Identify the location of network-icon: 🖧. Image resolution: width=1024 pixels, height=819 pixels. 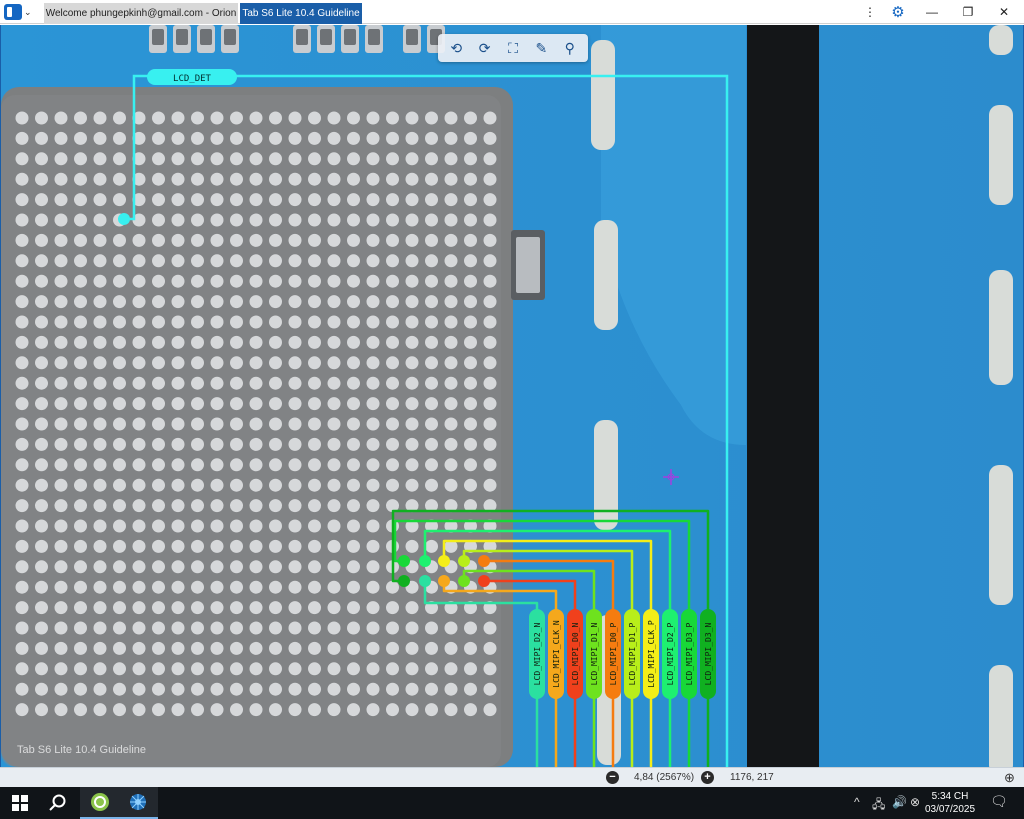
(878, 805).